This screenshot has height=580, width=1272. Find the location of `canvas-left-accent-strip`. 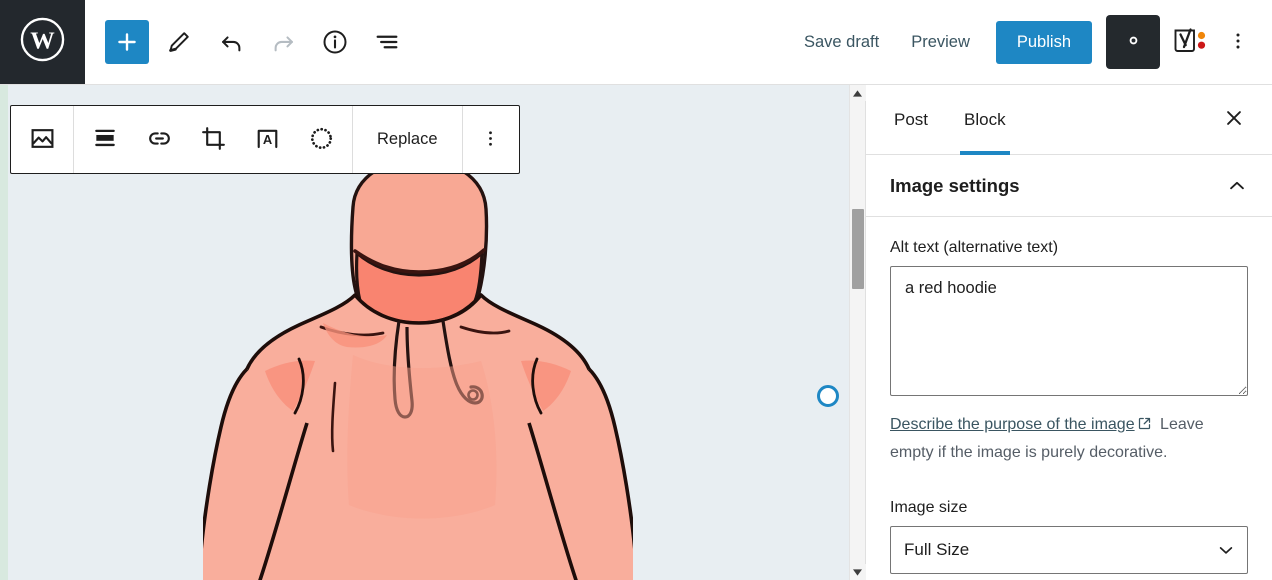

canvas-left-accent-strip is located at coordinates (4, 332).